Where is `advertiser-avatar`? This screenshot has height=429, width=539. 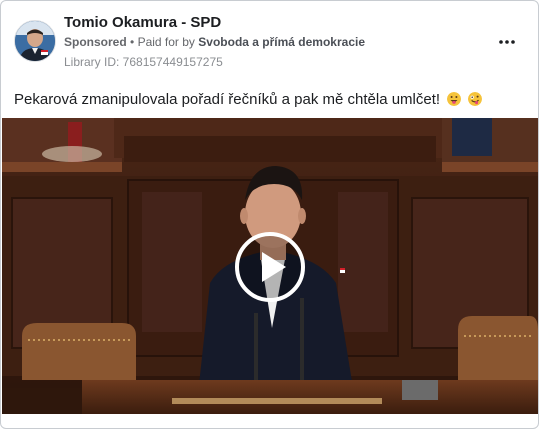 advertiser-avatar is located at coordinates (35, 41).